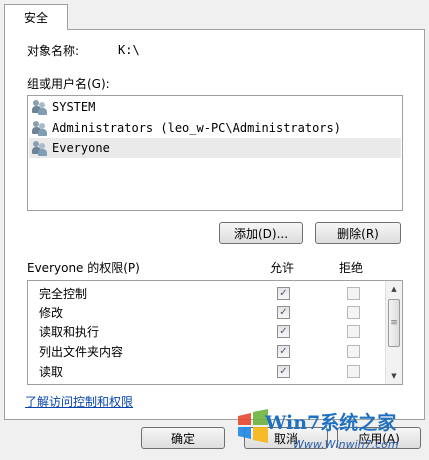  I want to click on permission-row: 修改, so click(51, 312).